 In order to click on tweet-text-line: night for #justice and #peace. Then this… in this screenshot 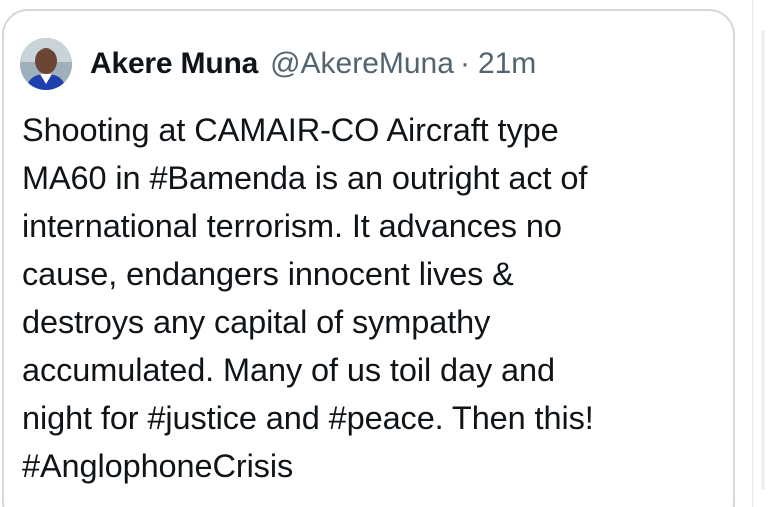, I will do `click(308, 418)`.